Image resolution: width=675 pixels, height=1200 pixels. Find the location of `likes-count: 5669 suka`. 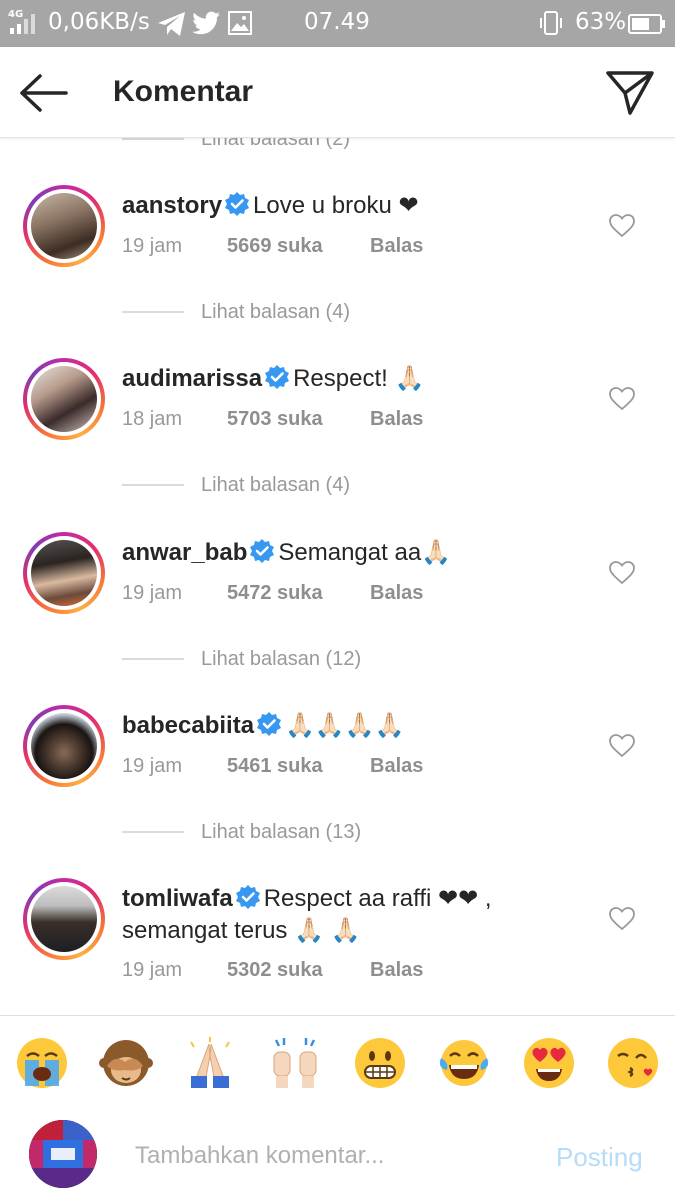

likes-count: 5669 suka is located at coordinates (275, 246).